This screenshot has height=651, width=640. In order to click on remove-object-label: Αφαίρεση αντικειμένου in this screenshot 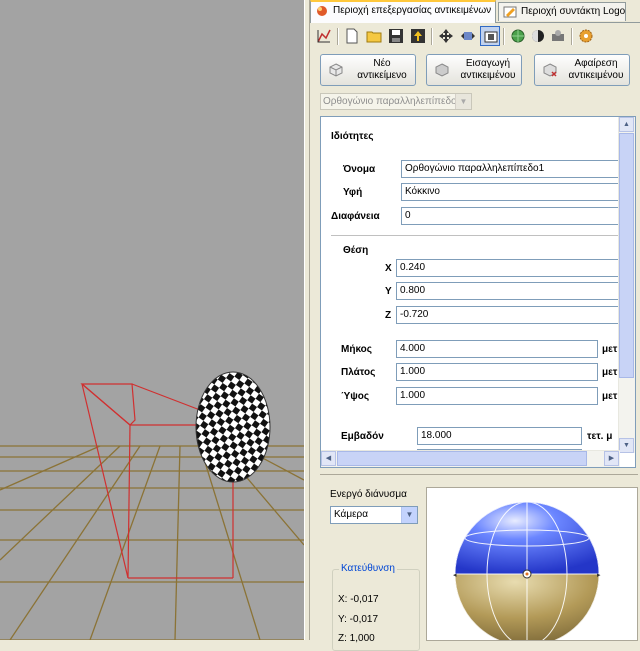, I will do `click(596, 69)`.